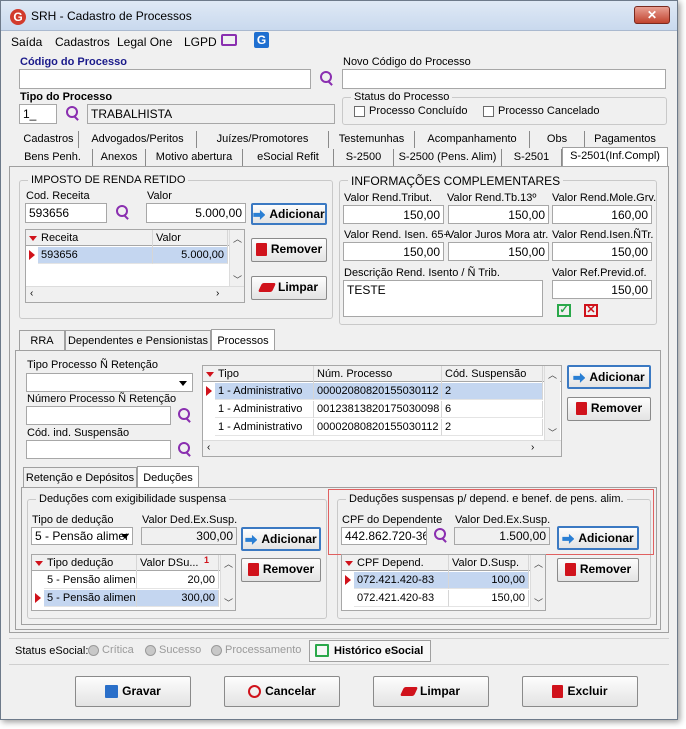 The image size is (686, 729). I want to click on adicionar-irrf-button: Adicionar, so click(289, 214).